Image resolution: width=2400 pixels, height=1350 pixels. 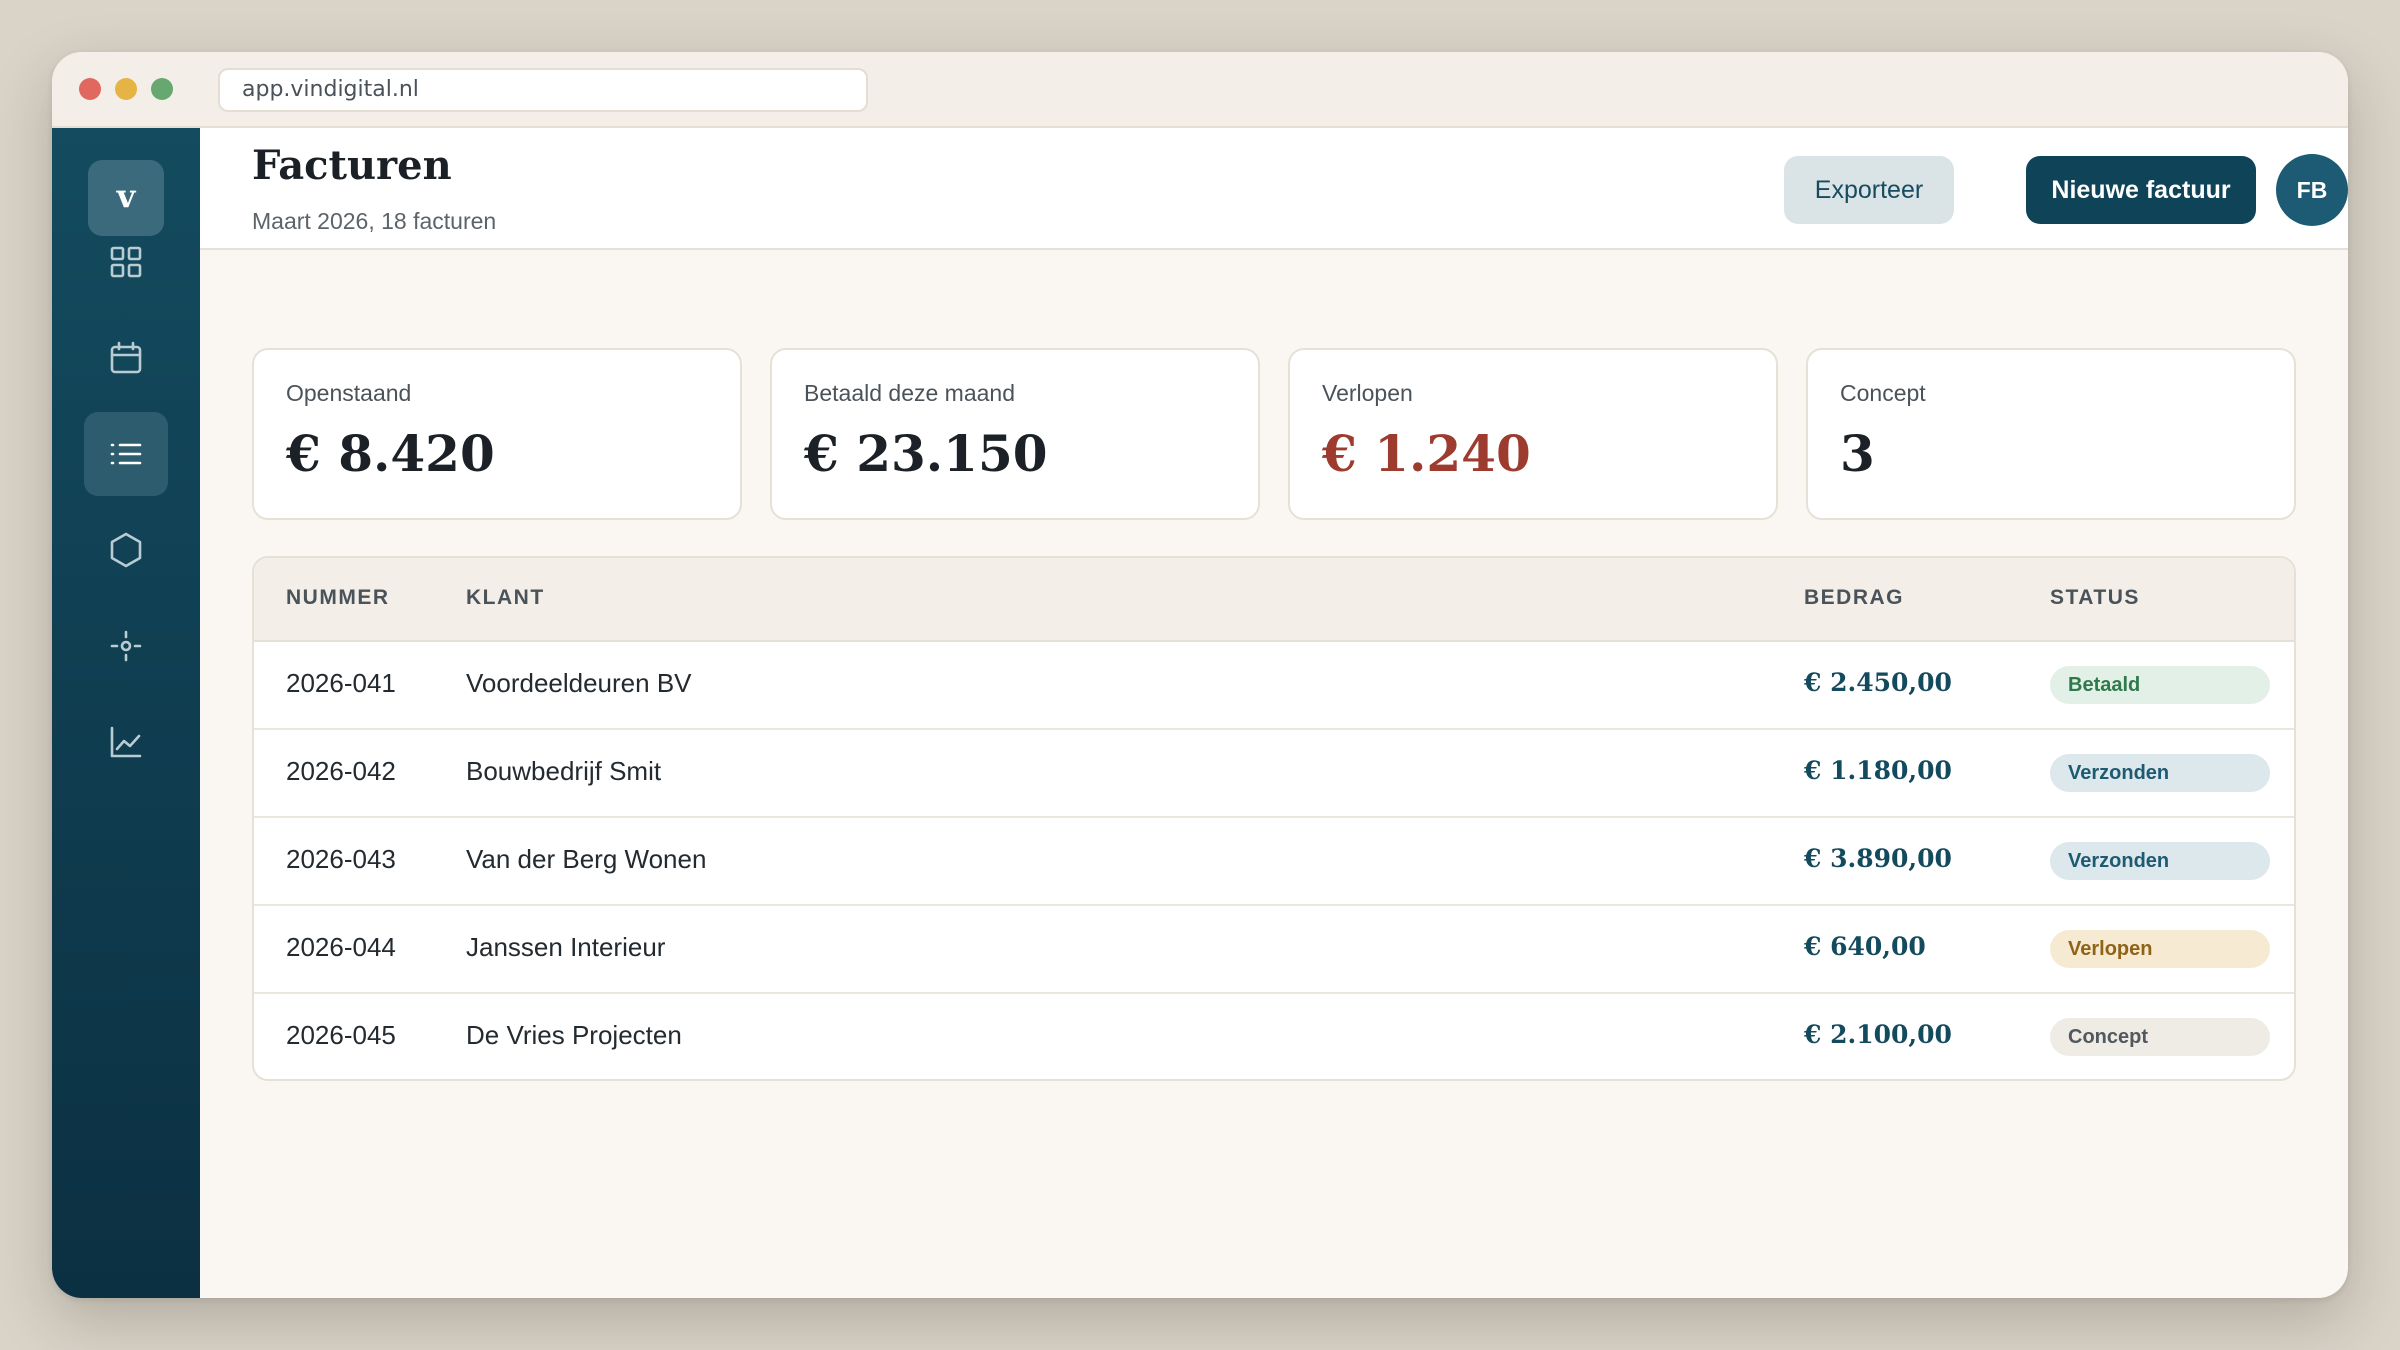 I want to click on column-header-bedrag: BEDRAG, so click(x=1854, y=598).